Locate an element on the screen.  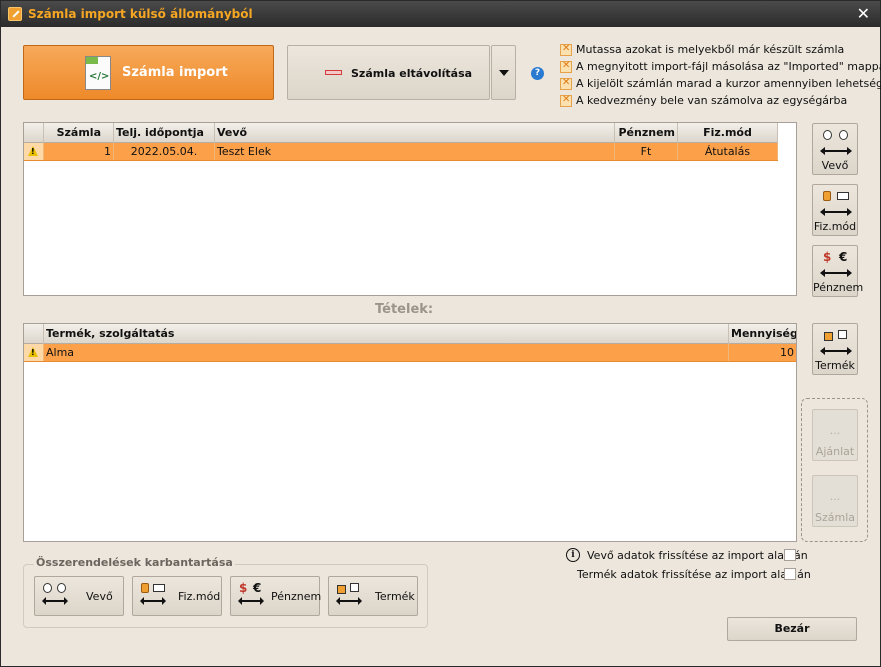
card-icon is located at coordinates (843, 196).